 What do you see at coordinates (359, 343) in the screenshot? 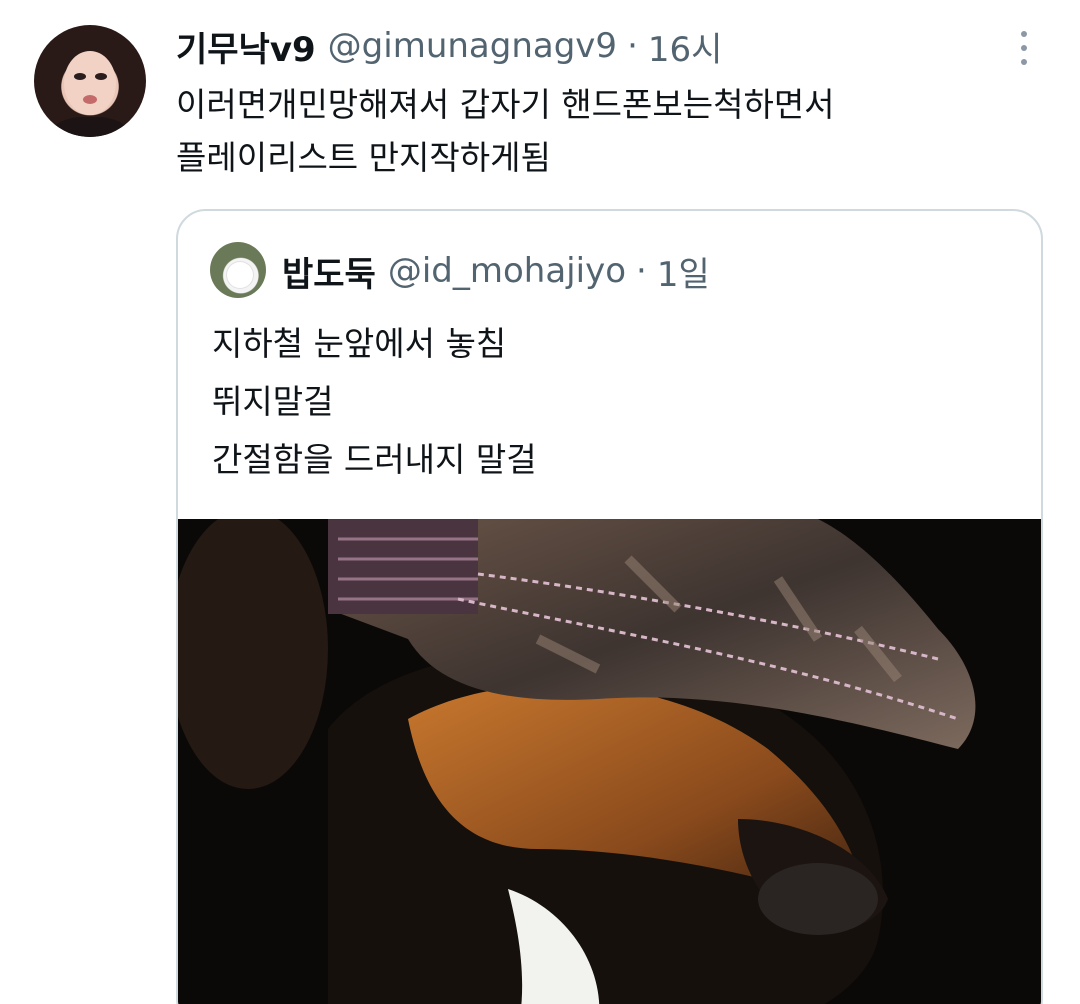
I see `quoted-text-line: 지하철 눈앞에서 놓침` at bounding box center [359, 343].